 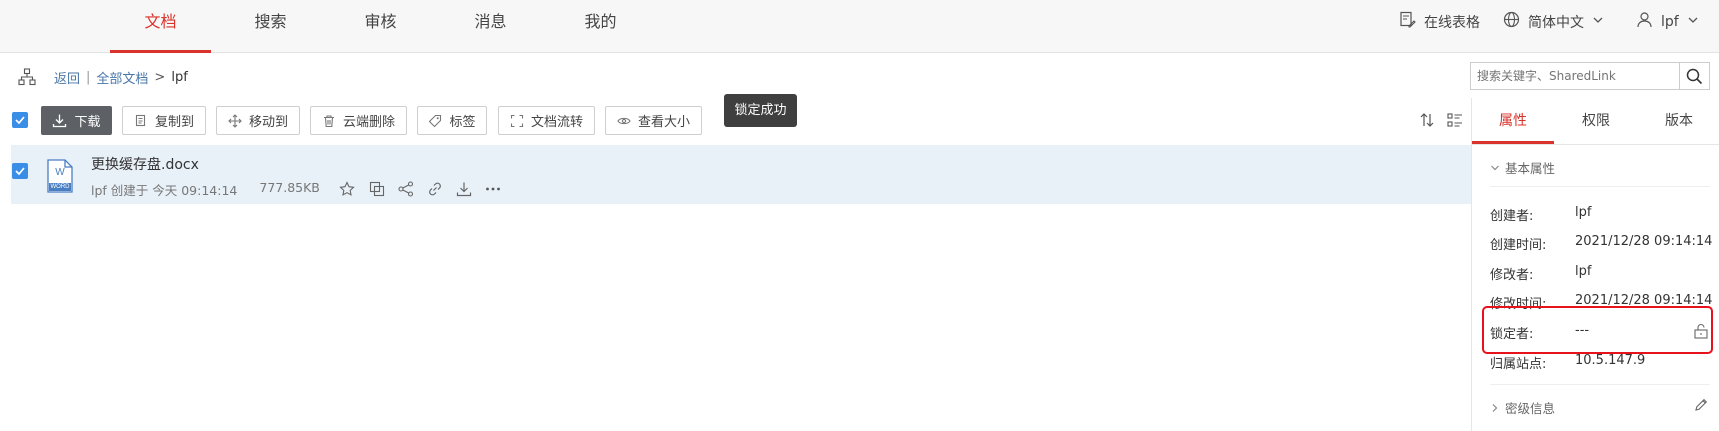 I want to click on prop-label-creator: 创建者:, so click(x=1512, y=216).